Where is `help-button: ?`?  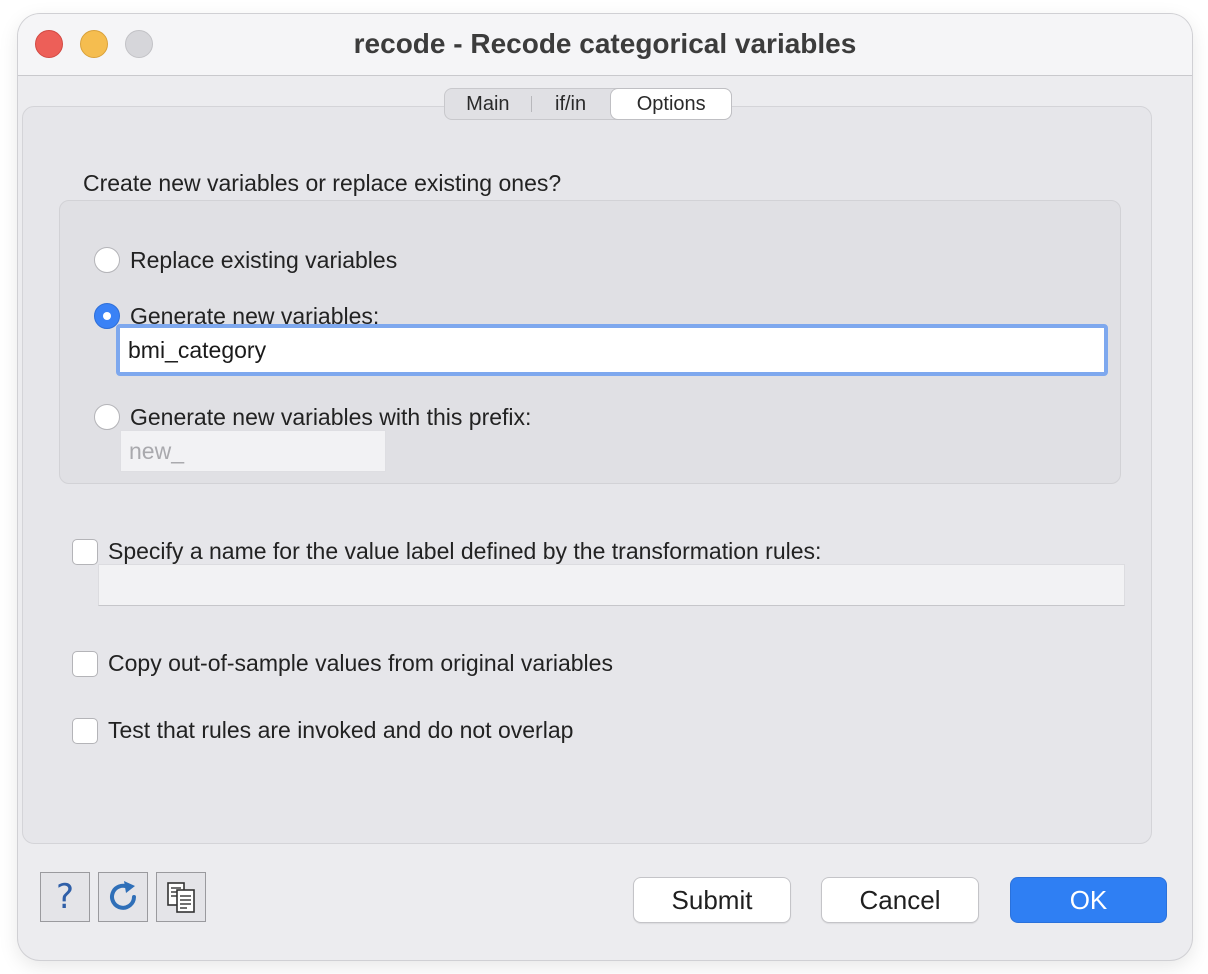
help-button: ? is located at coordinates (65, 897).